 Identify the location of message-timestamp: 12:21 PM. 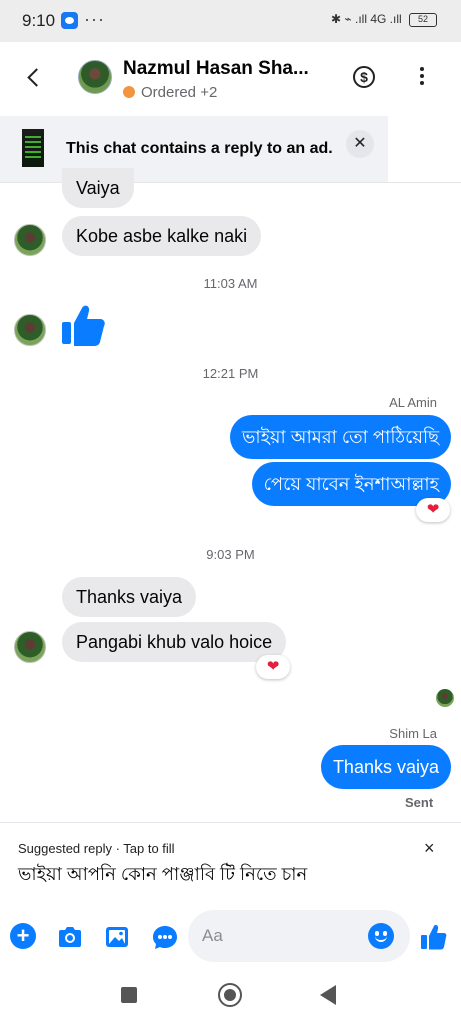
(230, 373).